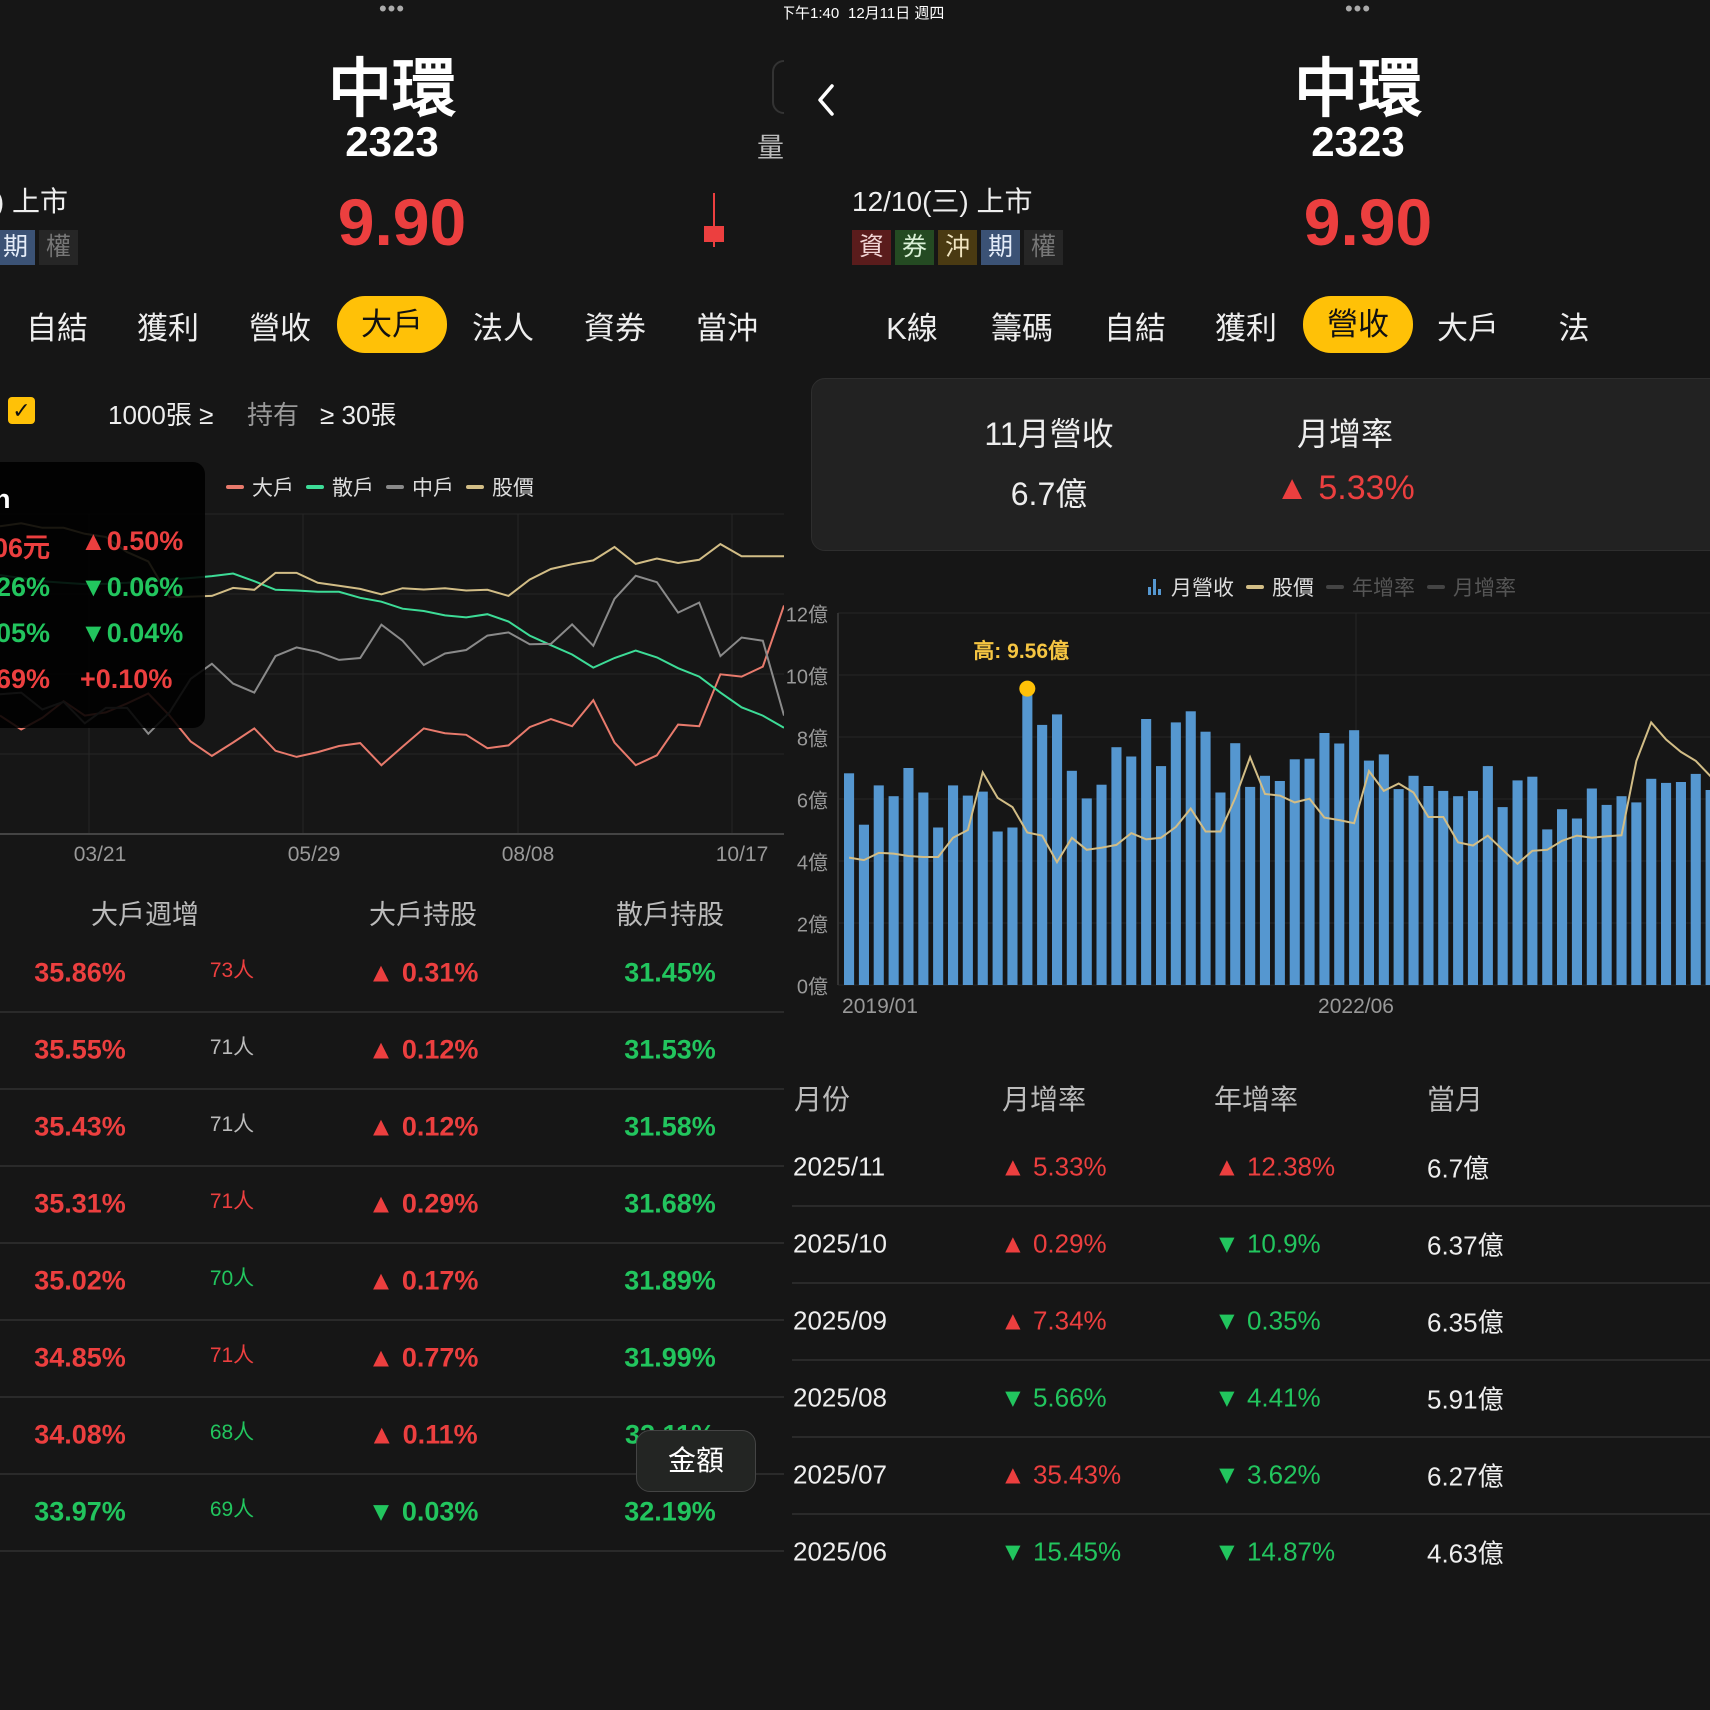 The image size is (1710, 1710). Describe the element at coordinates (670, 912) in the screenshot. I see `column-header: 散戶持股` at that location.